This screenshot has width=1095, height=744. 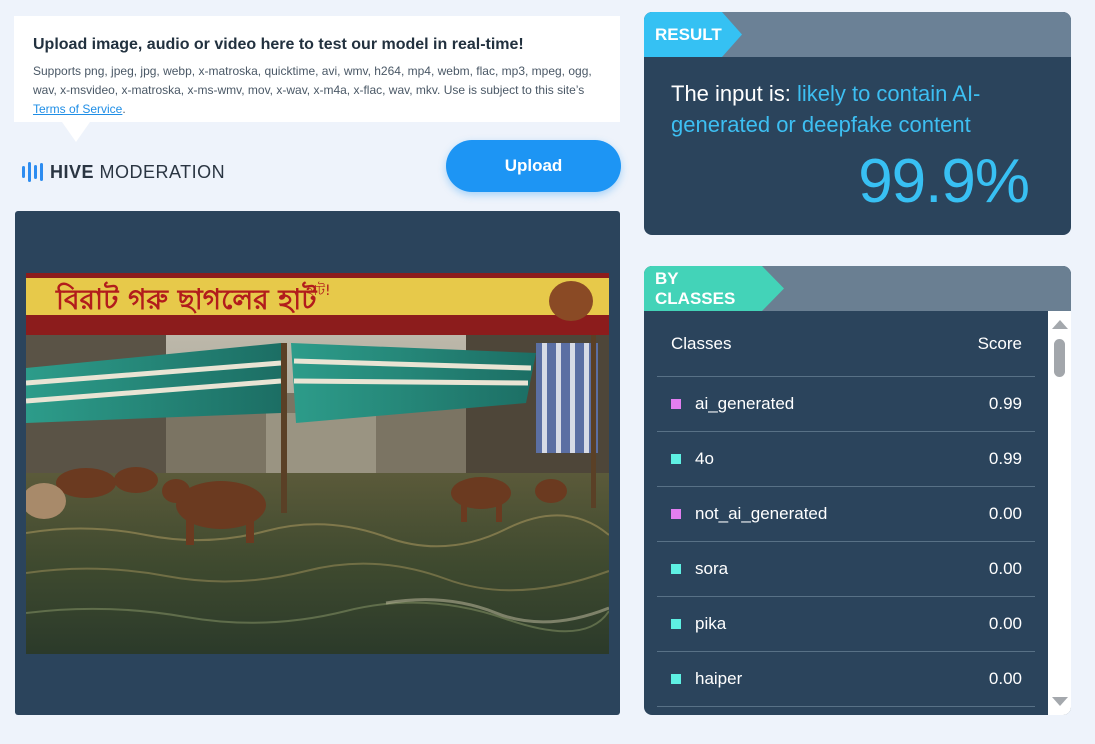 I want to click on class-row: sora 0.00, so click(x=846, y=569).